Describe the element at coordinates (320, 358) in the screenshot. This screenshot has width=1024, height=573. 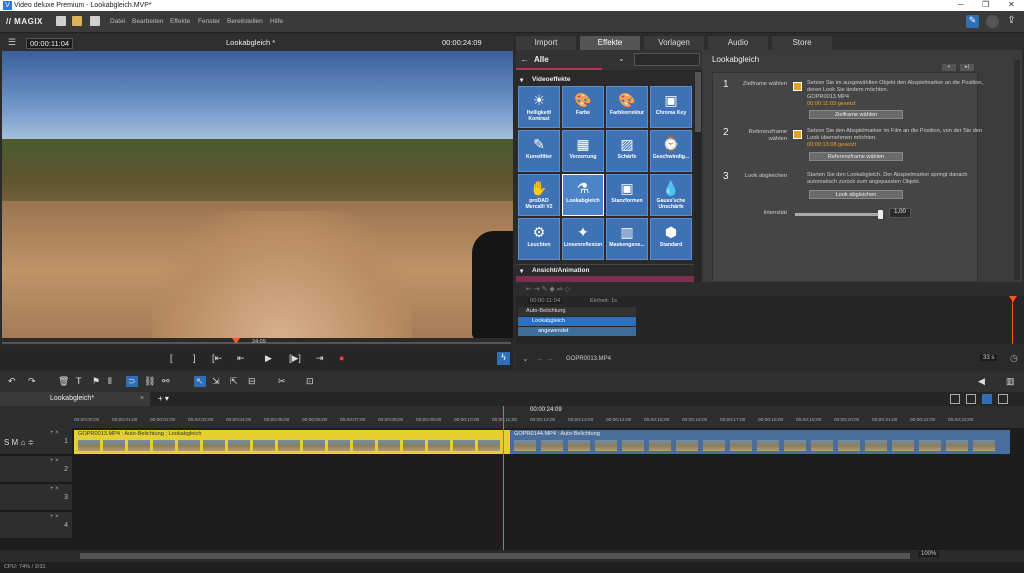
I see `next-button: ⇥` at that location.